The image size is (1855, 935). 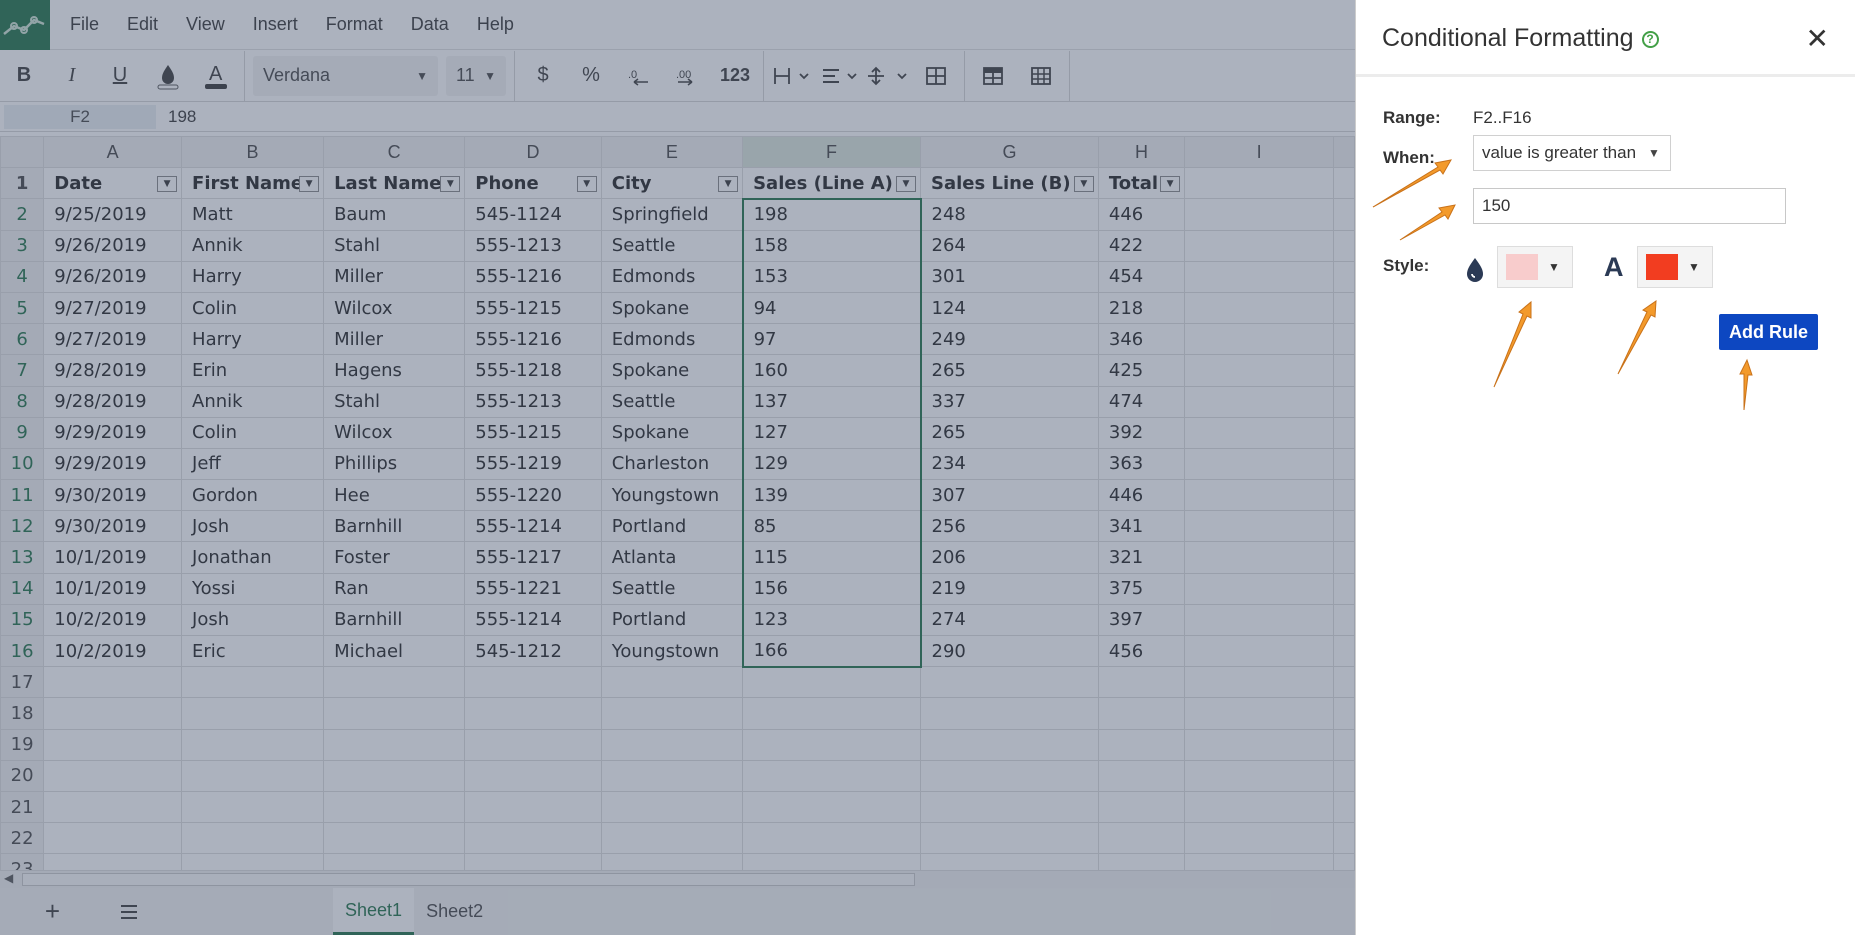 I want to click on value-input, so click(x=1629, y=206).